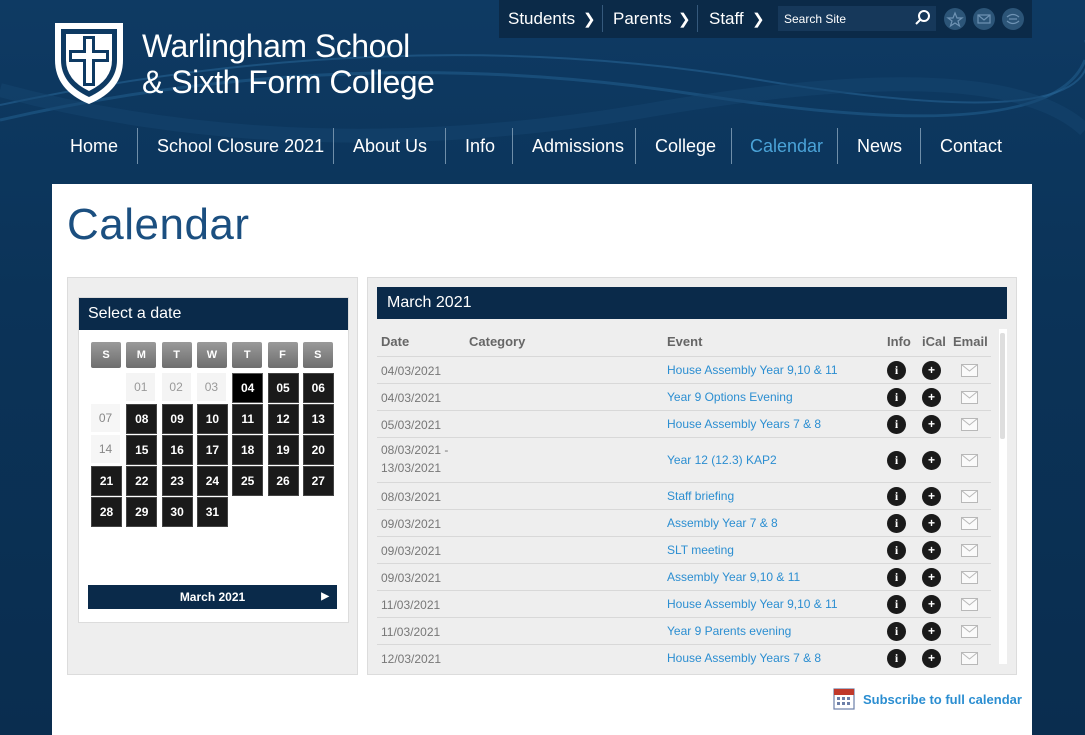 This screenshot has height=735, width=1085. I want to click on favourite-icon, so click(955, 19).